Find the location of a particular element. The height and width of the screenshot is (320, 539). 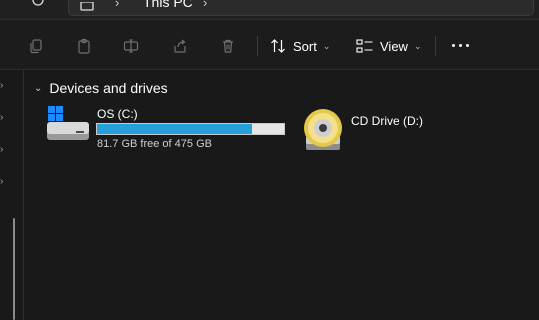

drive-usage-fill is located at coordinates (174, 129).